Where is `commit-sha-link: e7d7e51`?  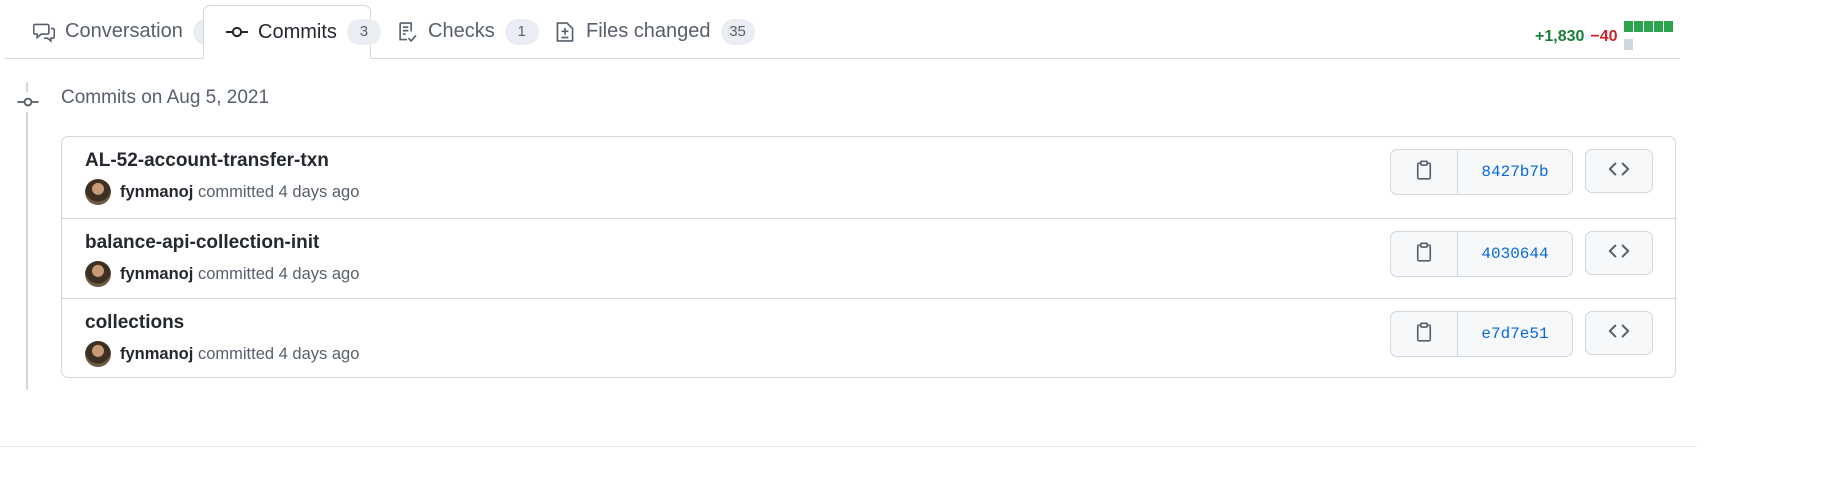 commit-sha-link: e7d7e51 is located at coordinates (1515, 334).